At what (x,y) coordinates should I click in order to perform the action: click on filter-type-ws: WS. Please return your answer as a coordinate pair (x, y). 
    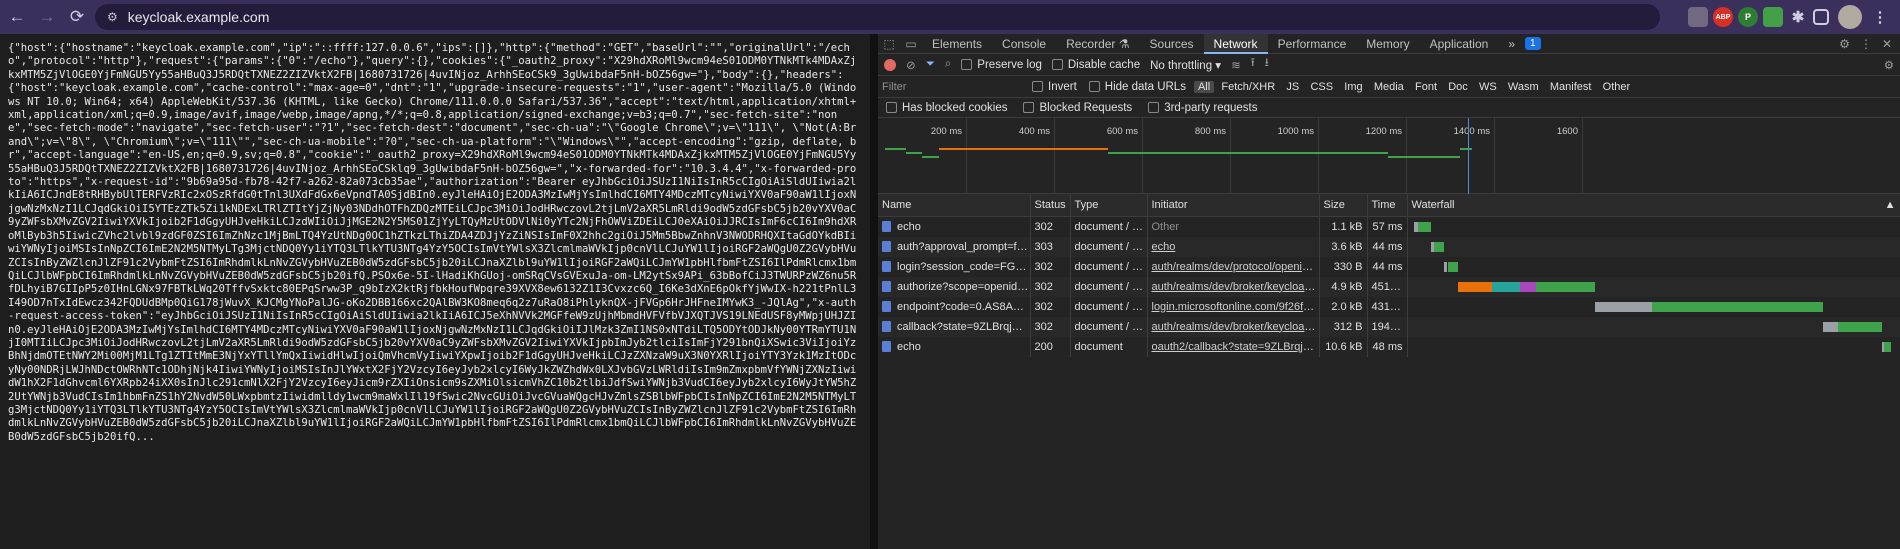
    Looking at the image, I should click on (1488, 87).